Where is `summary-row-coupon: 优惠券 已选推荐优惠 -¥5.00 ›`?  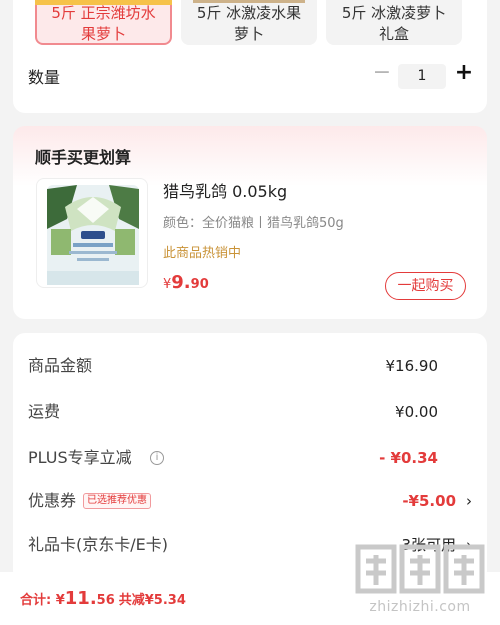 summary-row-coupon: 优惠券 已选推荐优惠 -¥5.00 › is located at coordinates (250, 501).